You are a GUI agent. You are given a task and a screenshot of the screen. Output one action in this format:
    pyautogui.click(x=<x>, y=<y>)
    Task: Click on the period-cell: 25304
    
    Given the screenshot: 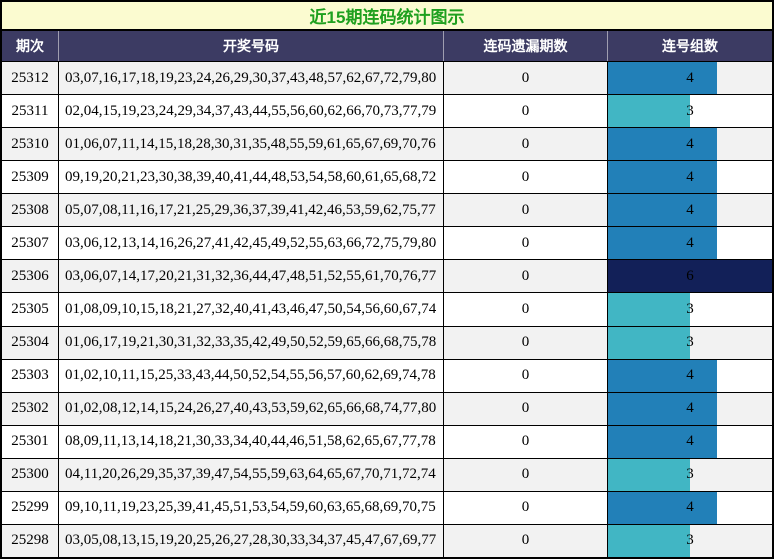 What is the action you would take?
    pyautogui.click(x=30, y=342)
    